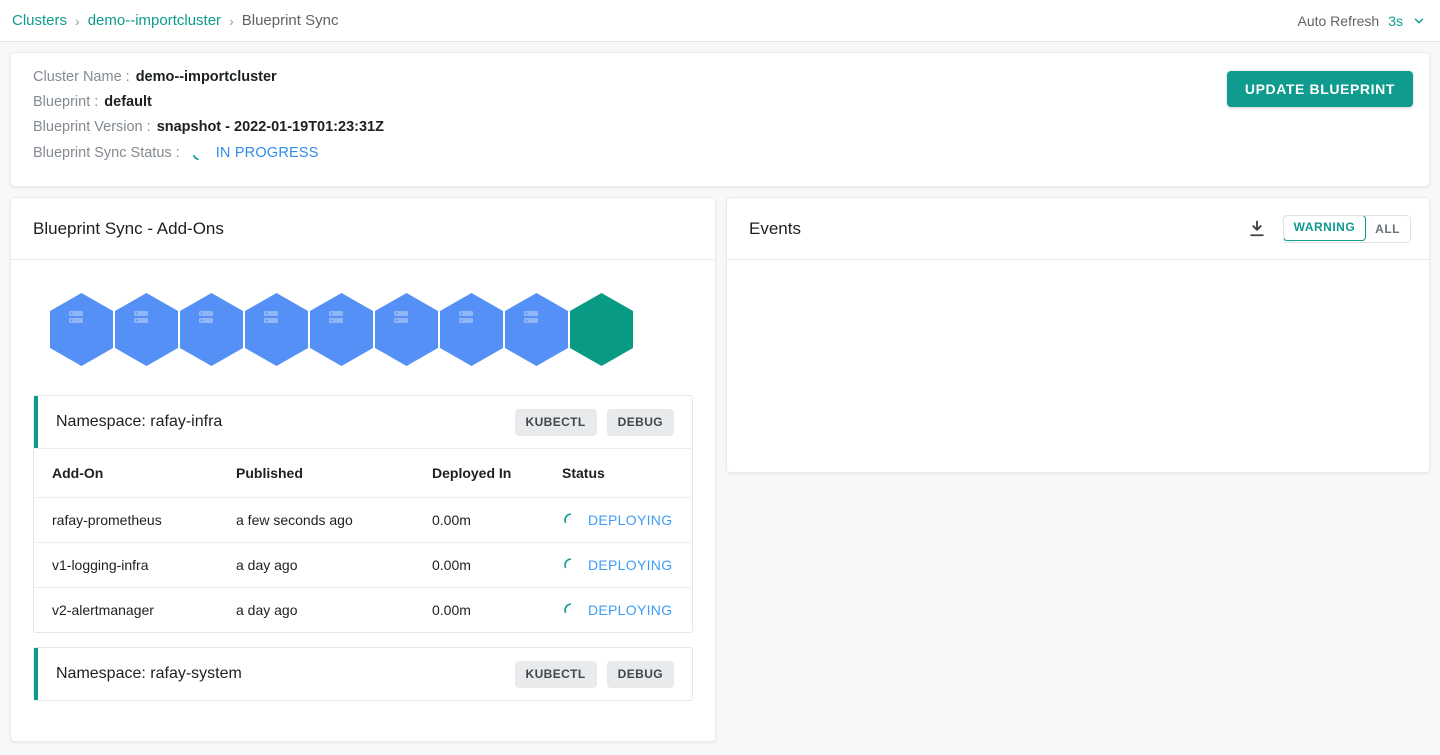 This screenshot has width=1440, height=755. I want to click on table-header-row: Add-On Published Deployed In Status, so click(363, 473).